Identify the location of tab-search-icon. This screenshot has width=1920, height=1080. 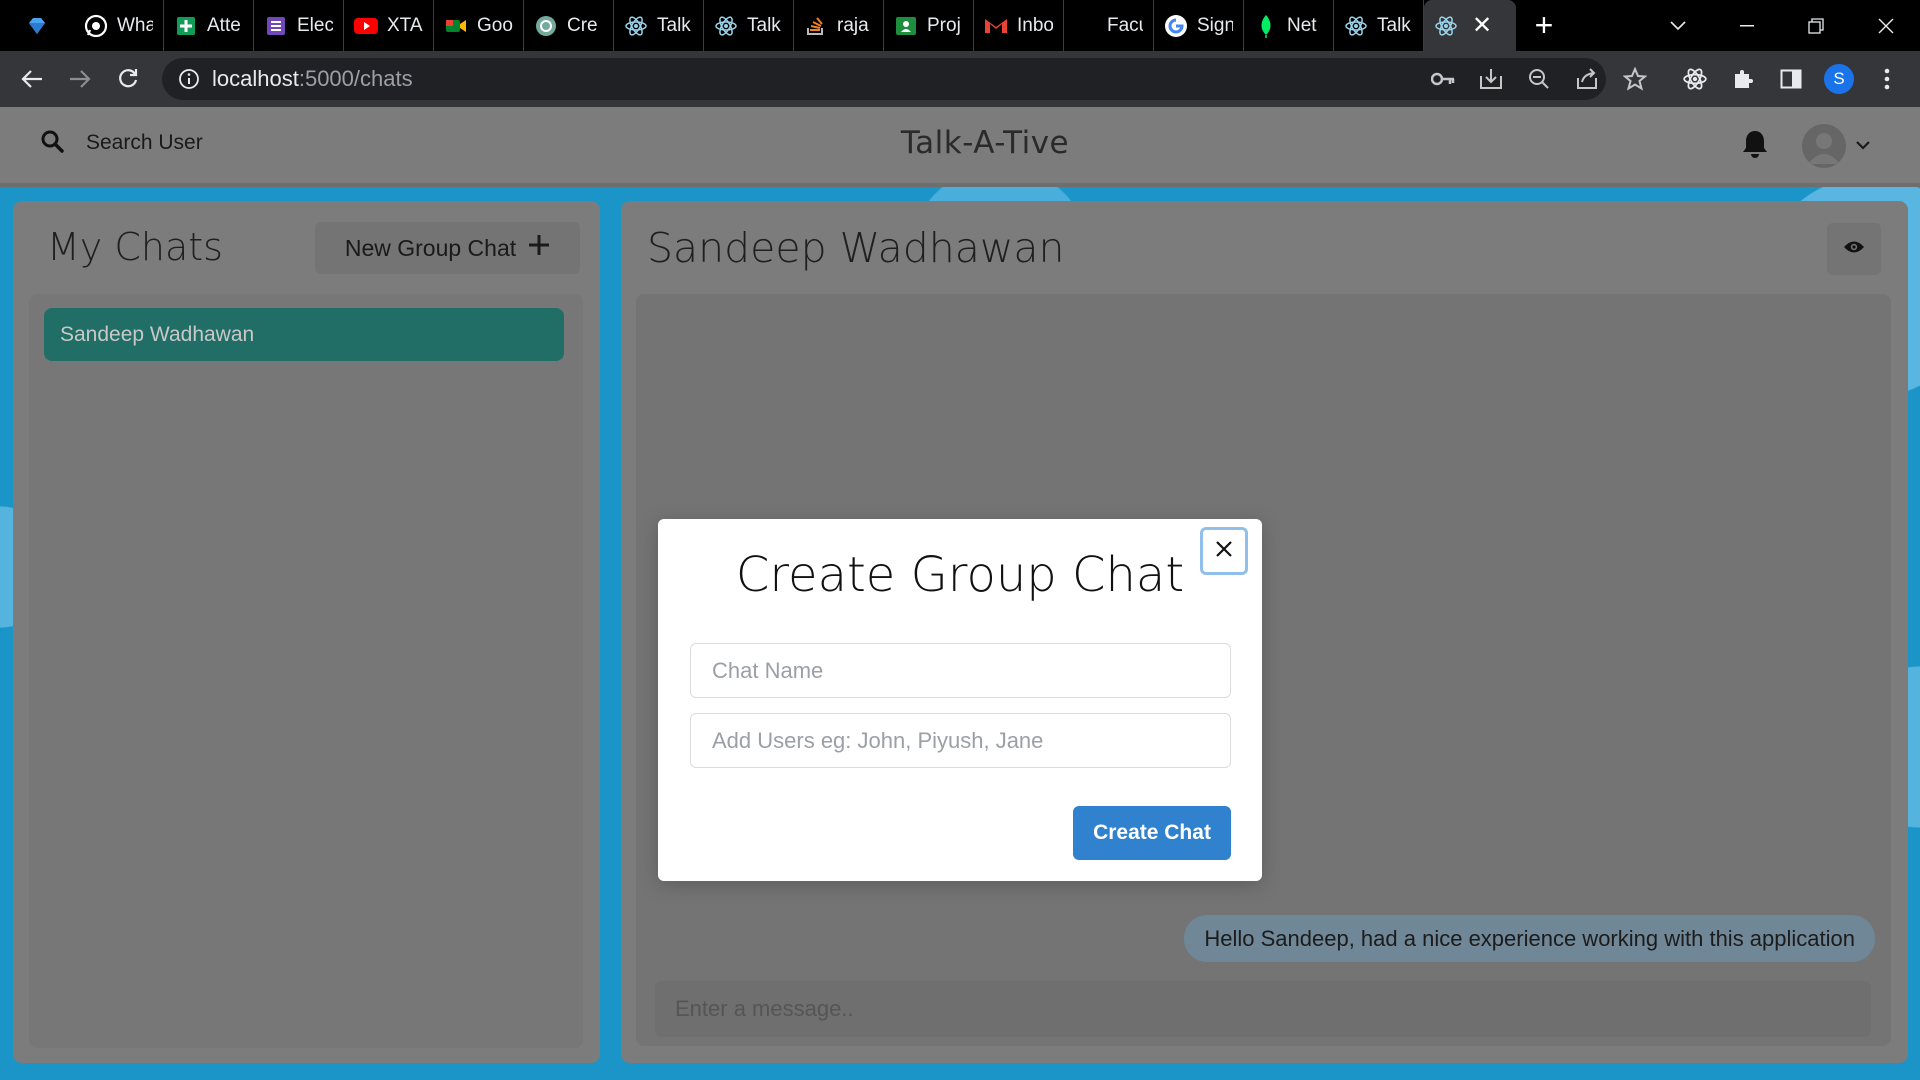
(1678, 25).